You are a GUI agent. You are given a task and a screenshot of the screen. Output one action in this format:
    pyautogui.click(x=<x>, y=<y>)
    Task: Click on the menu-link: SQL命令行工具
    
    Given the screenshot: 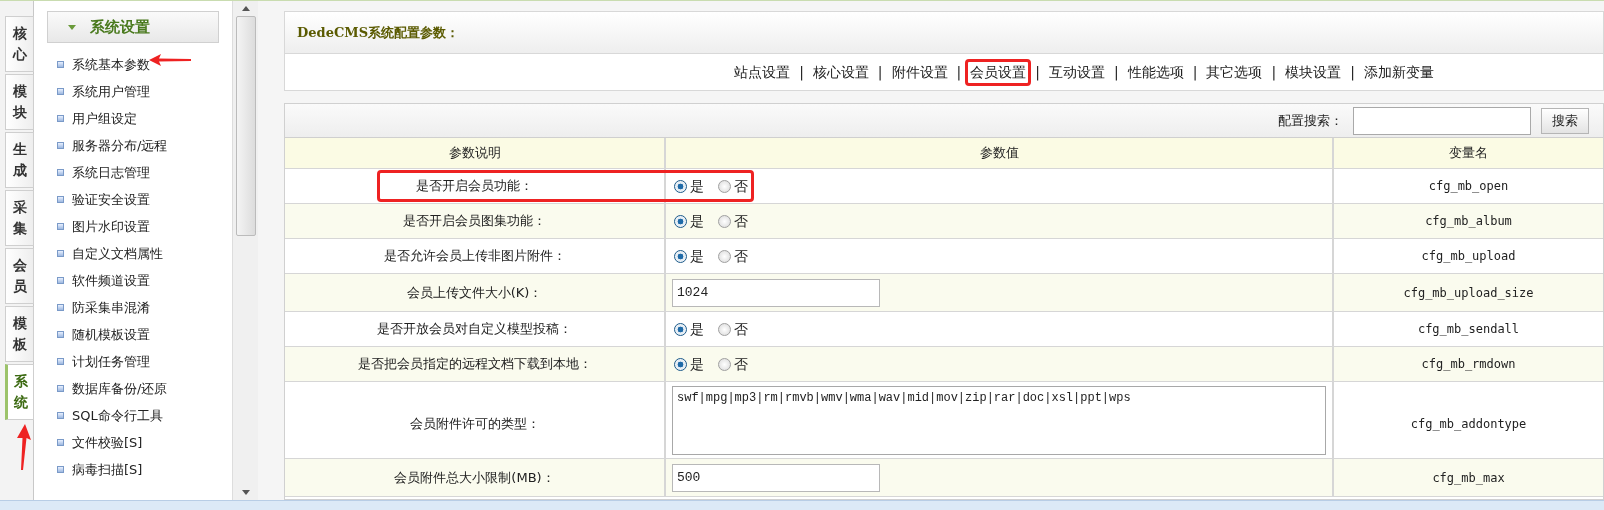 What is the action you would take?
    pyautogui.click(x=117, y=415)
    